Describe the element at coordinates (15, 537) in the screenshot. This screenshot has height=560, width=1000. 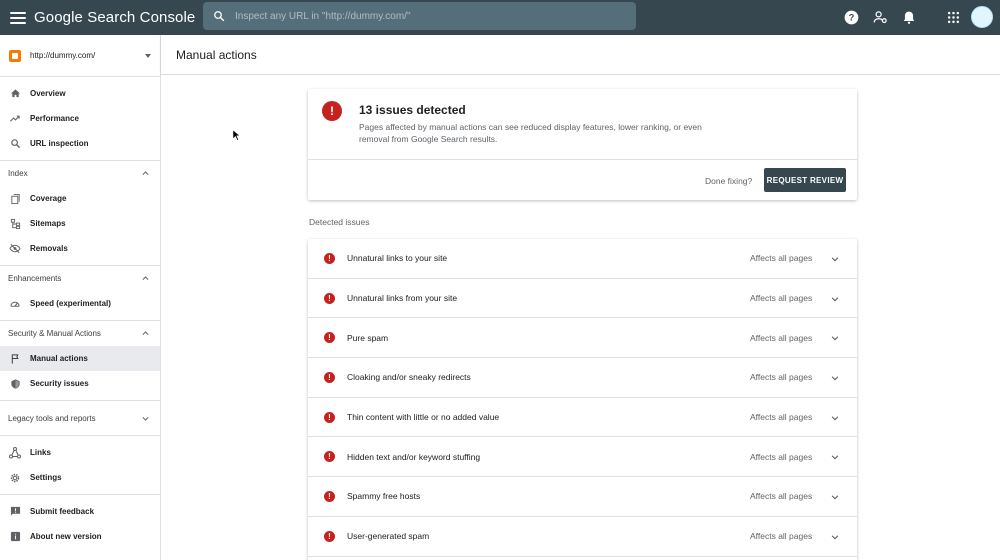
I see `info-icon` at that location.